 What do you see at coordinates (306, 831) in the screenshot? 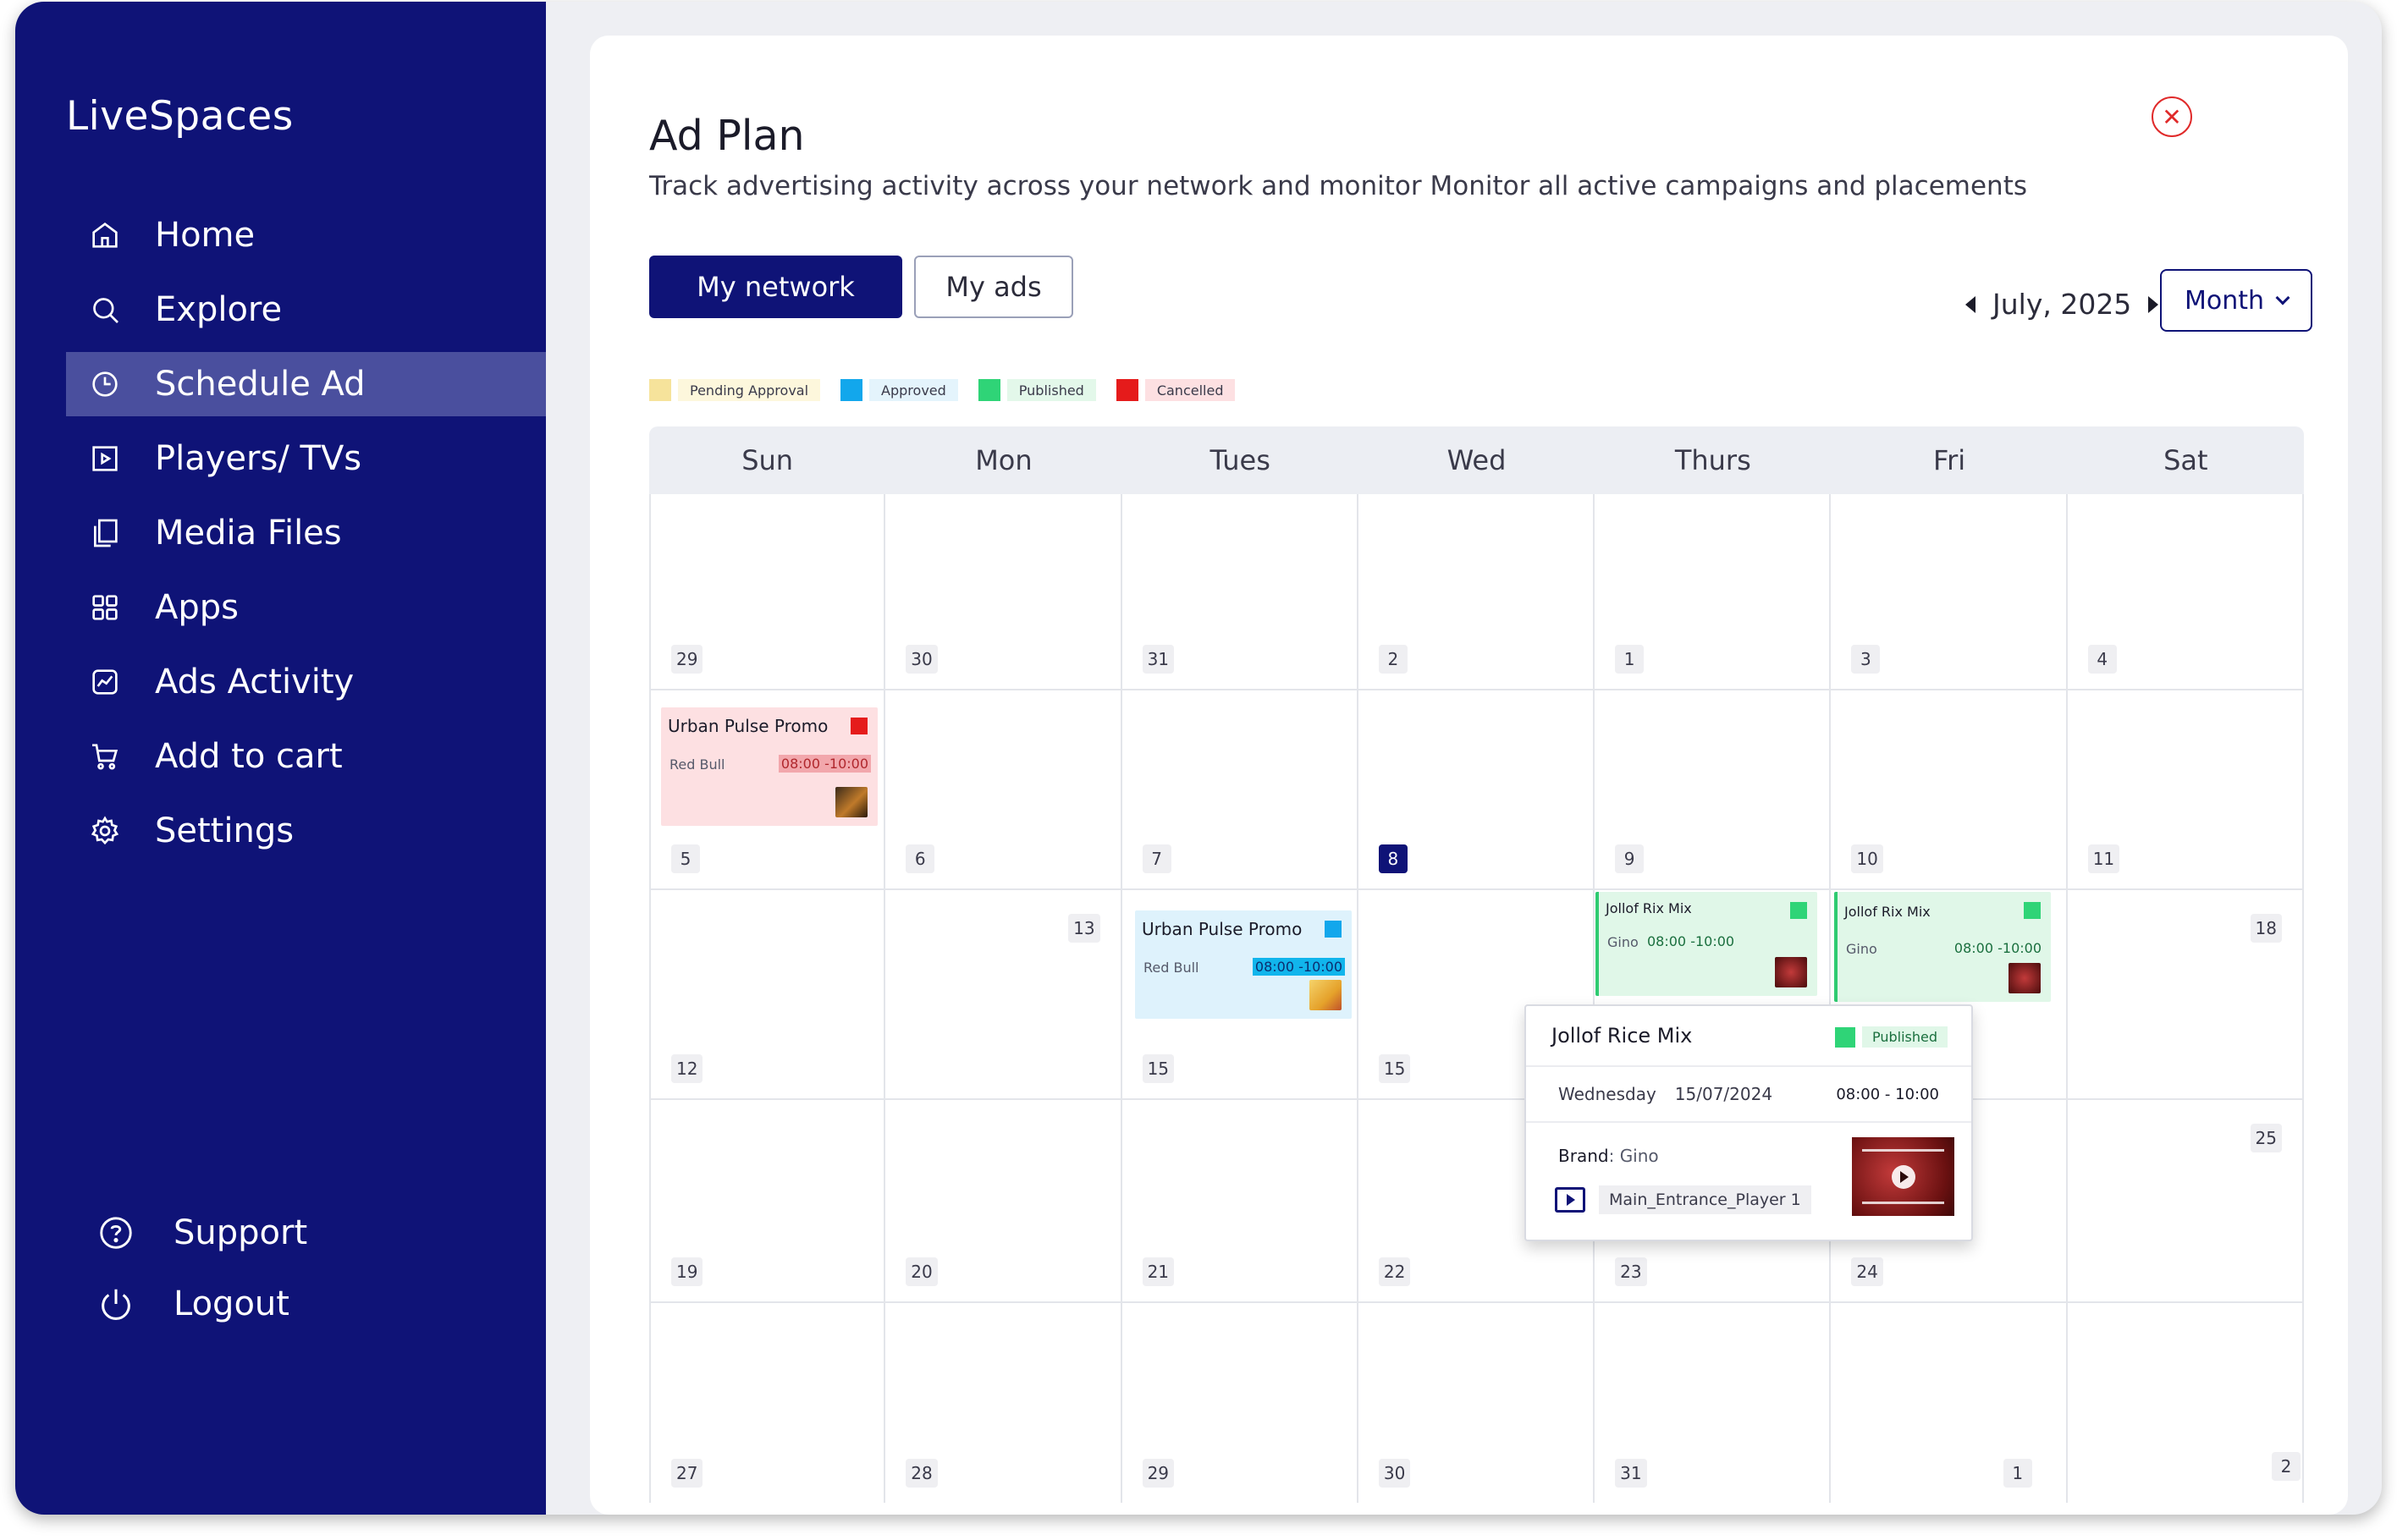
I see `sidebar-item-settings: Settings` at bounding box center [306, 831].